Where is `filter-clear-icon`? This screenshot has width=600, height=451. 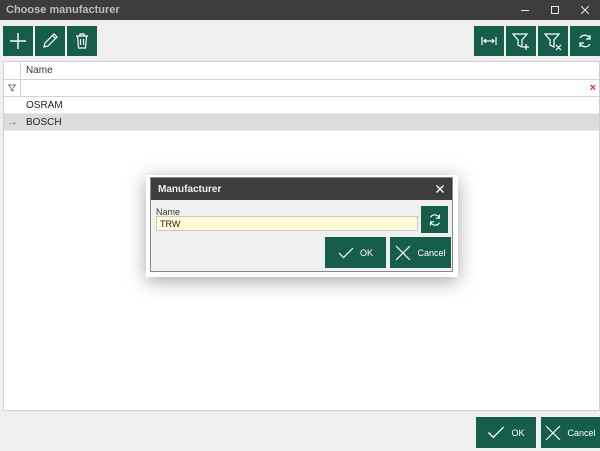
filter-clear-icon is located at coordinates (552, 42).